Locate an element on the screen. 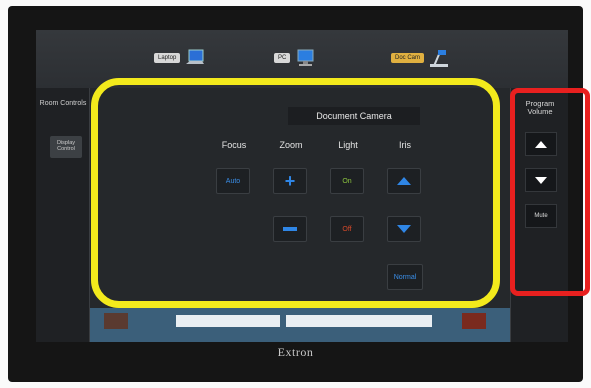 Image resolution: width=591 pixels, height=388 pixels. source-doc-cam-label: Doc Cam is located at coordinates (408, 58).